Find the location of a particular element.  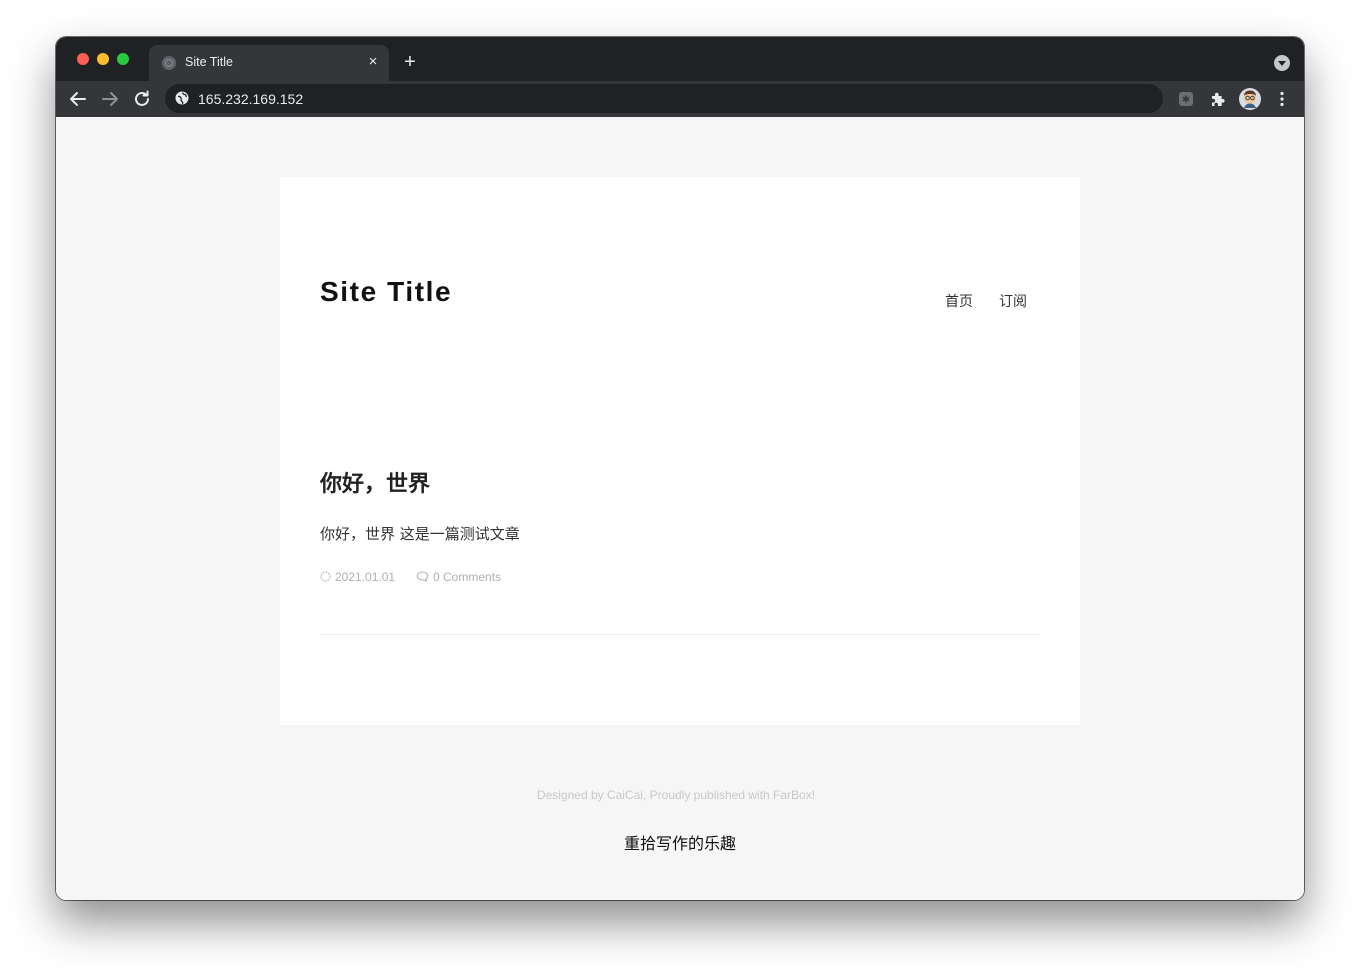

tab-search-icon is located at coordinates (1282, 63).